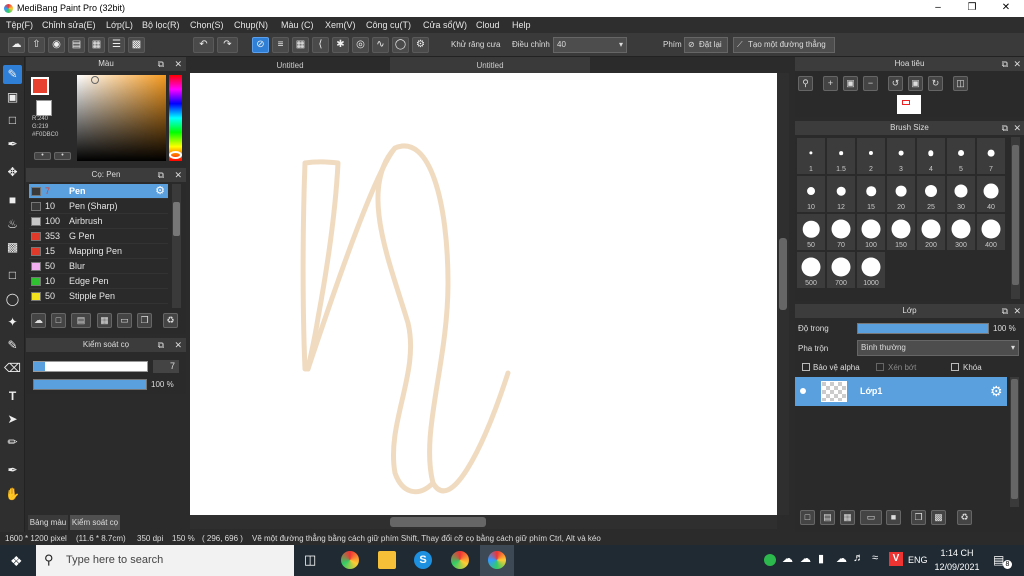  What do you see at coordinates (961, 194) in the screenshot?
I see `brush-size-option: 30` at bounding box center [961, 194].